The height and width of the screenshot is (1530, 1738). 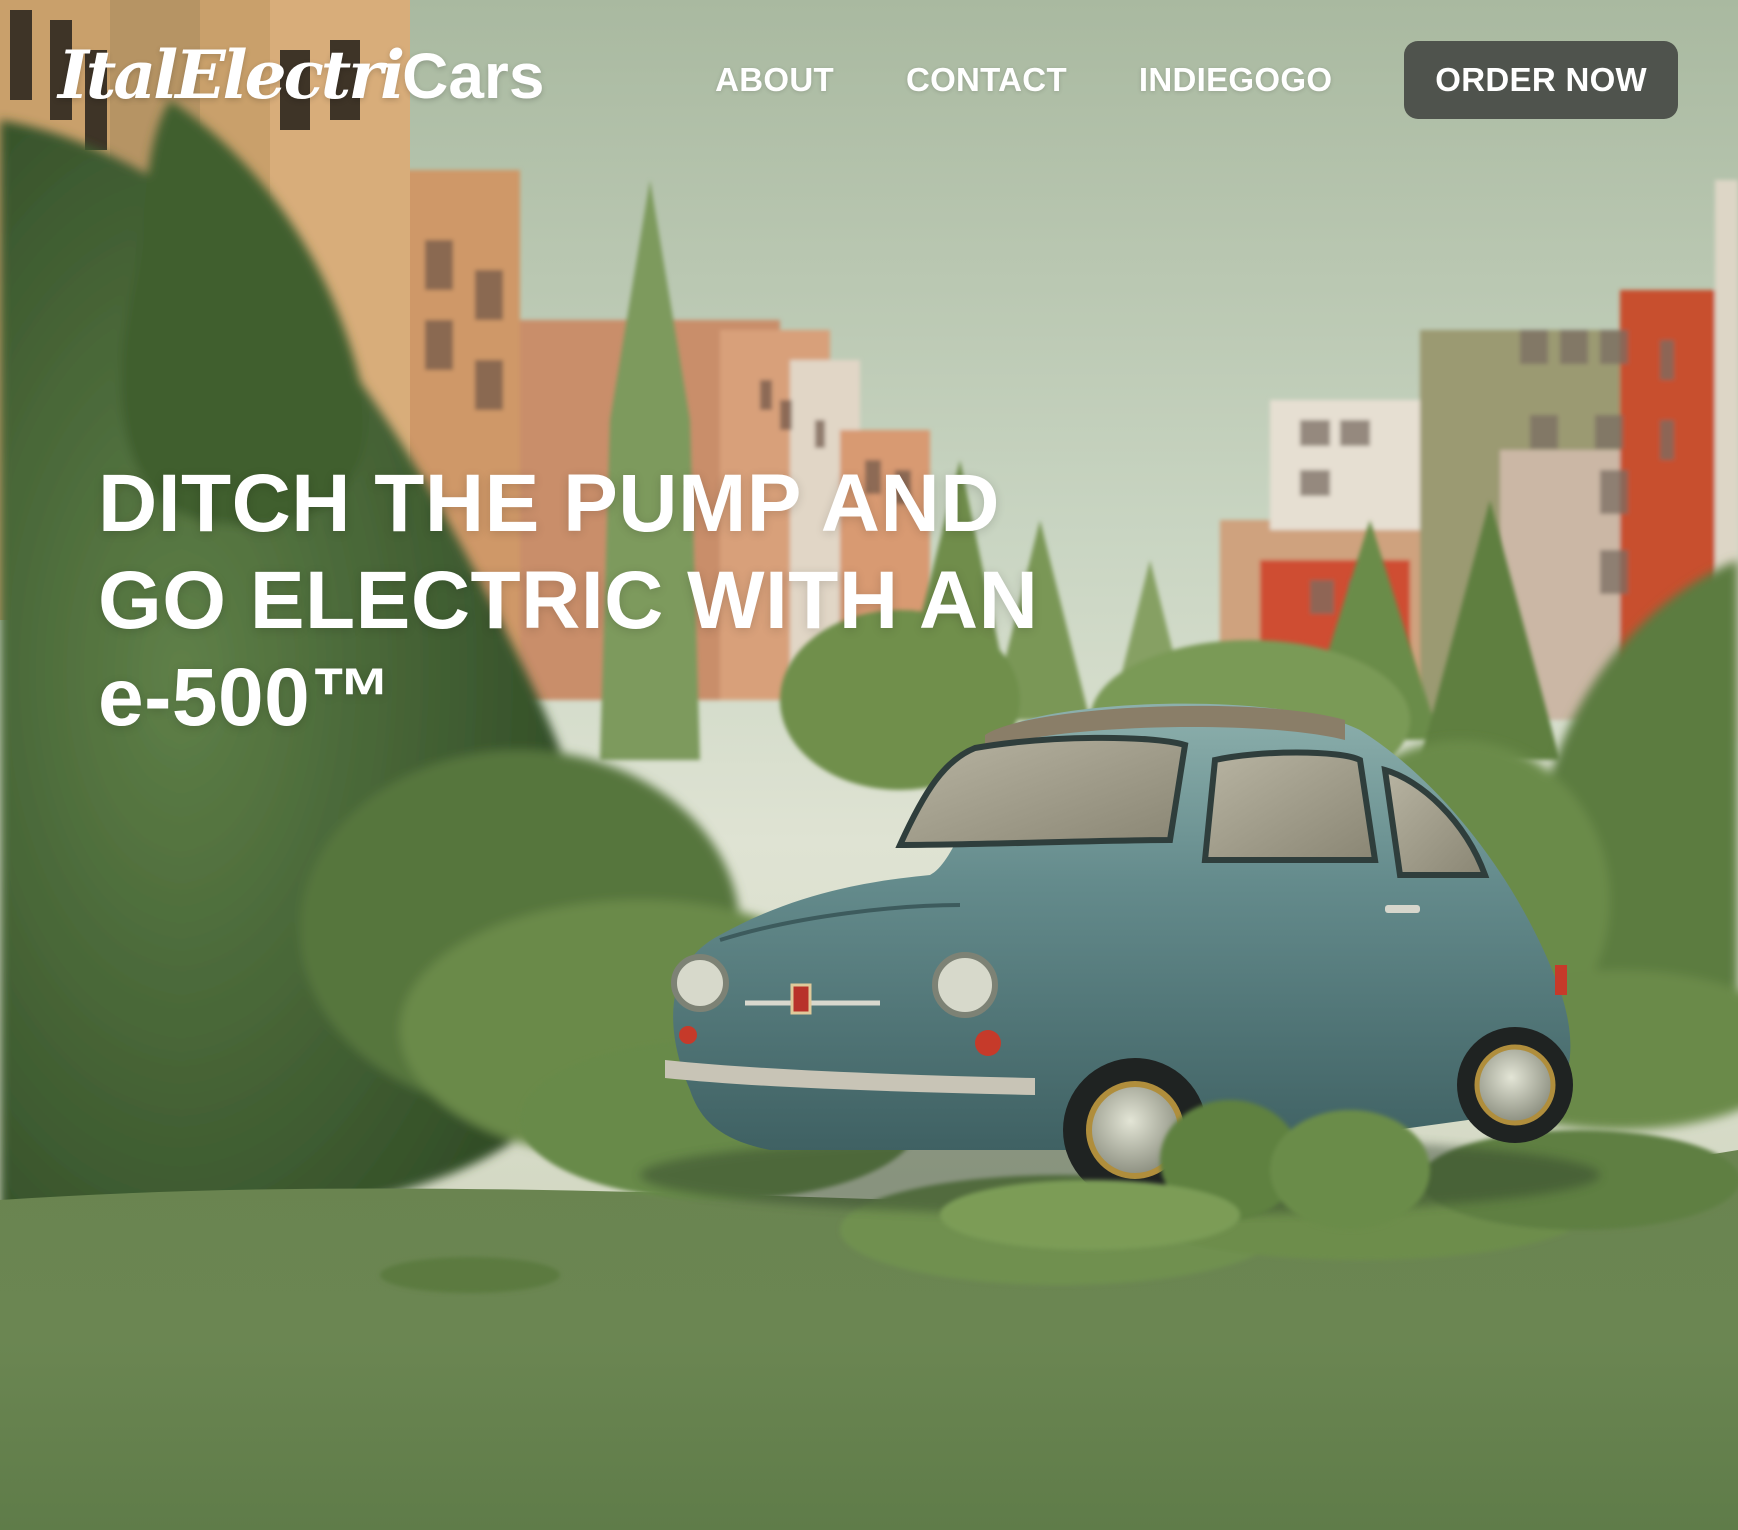 What do you see at coordinates (986, 80) in the screenshot?
I see `nav-link-contact: CONTACT` at bounding box center [986, 80].